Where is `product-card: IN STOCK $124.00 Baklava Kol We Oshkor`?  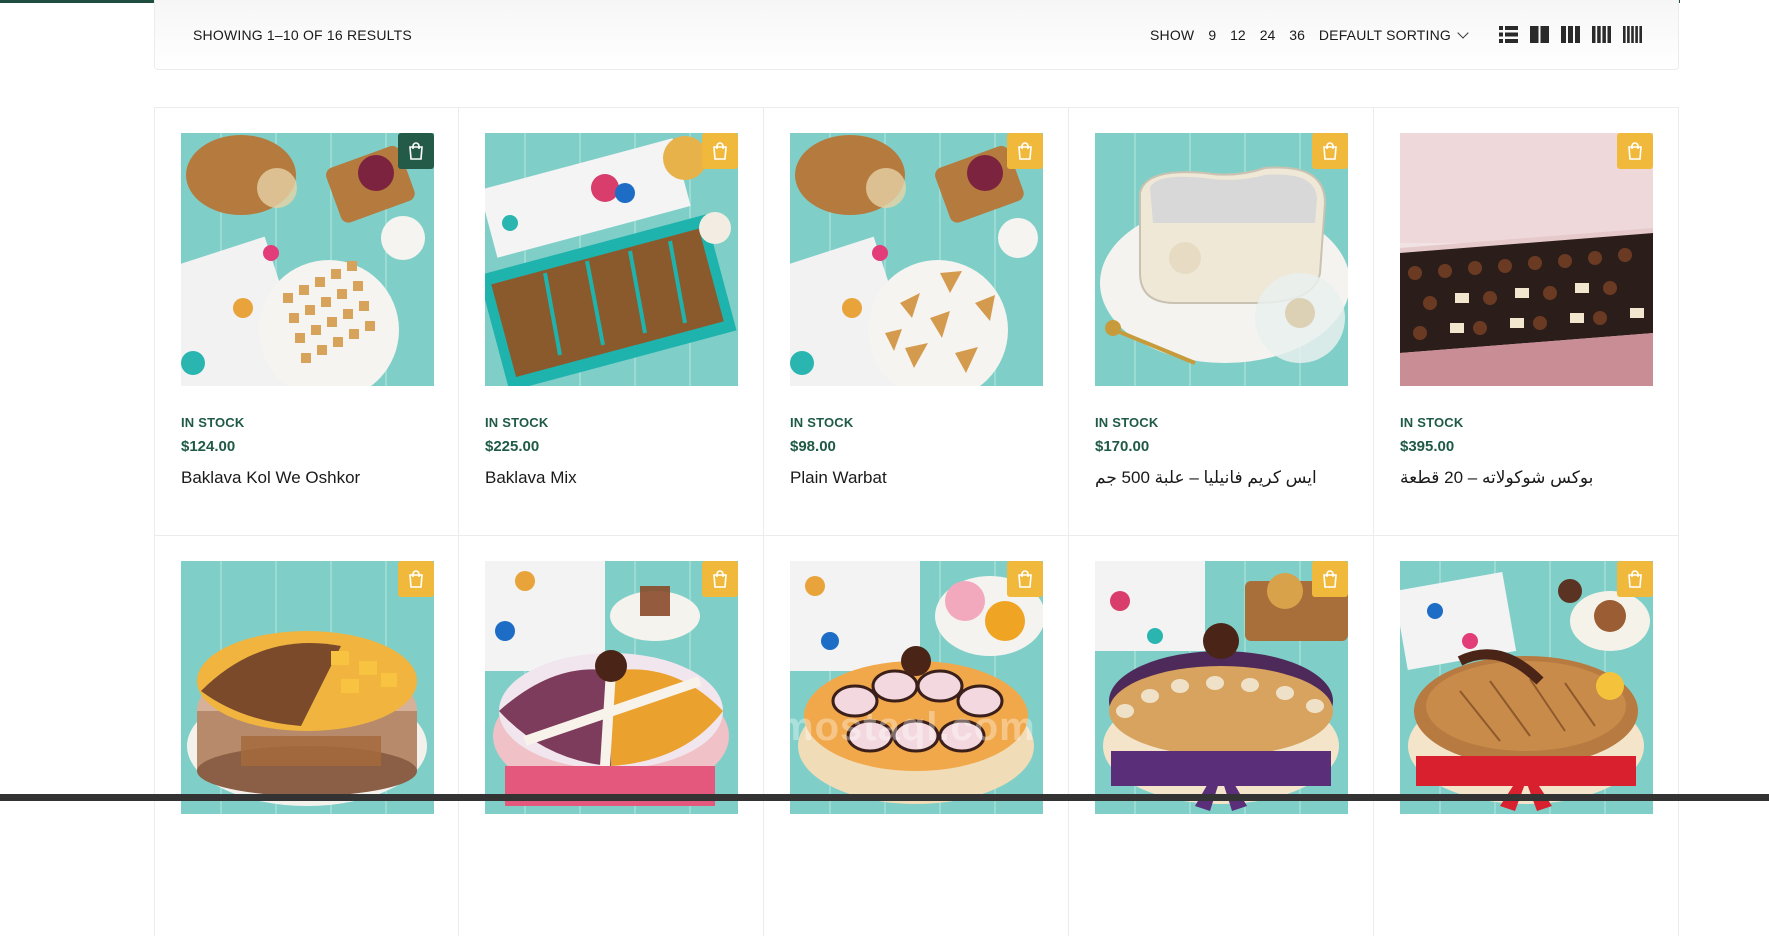
product-card: IN STOCK $124.00 Baklava Kol We Oshkor is located at coordinates (306, 322).